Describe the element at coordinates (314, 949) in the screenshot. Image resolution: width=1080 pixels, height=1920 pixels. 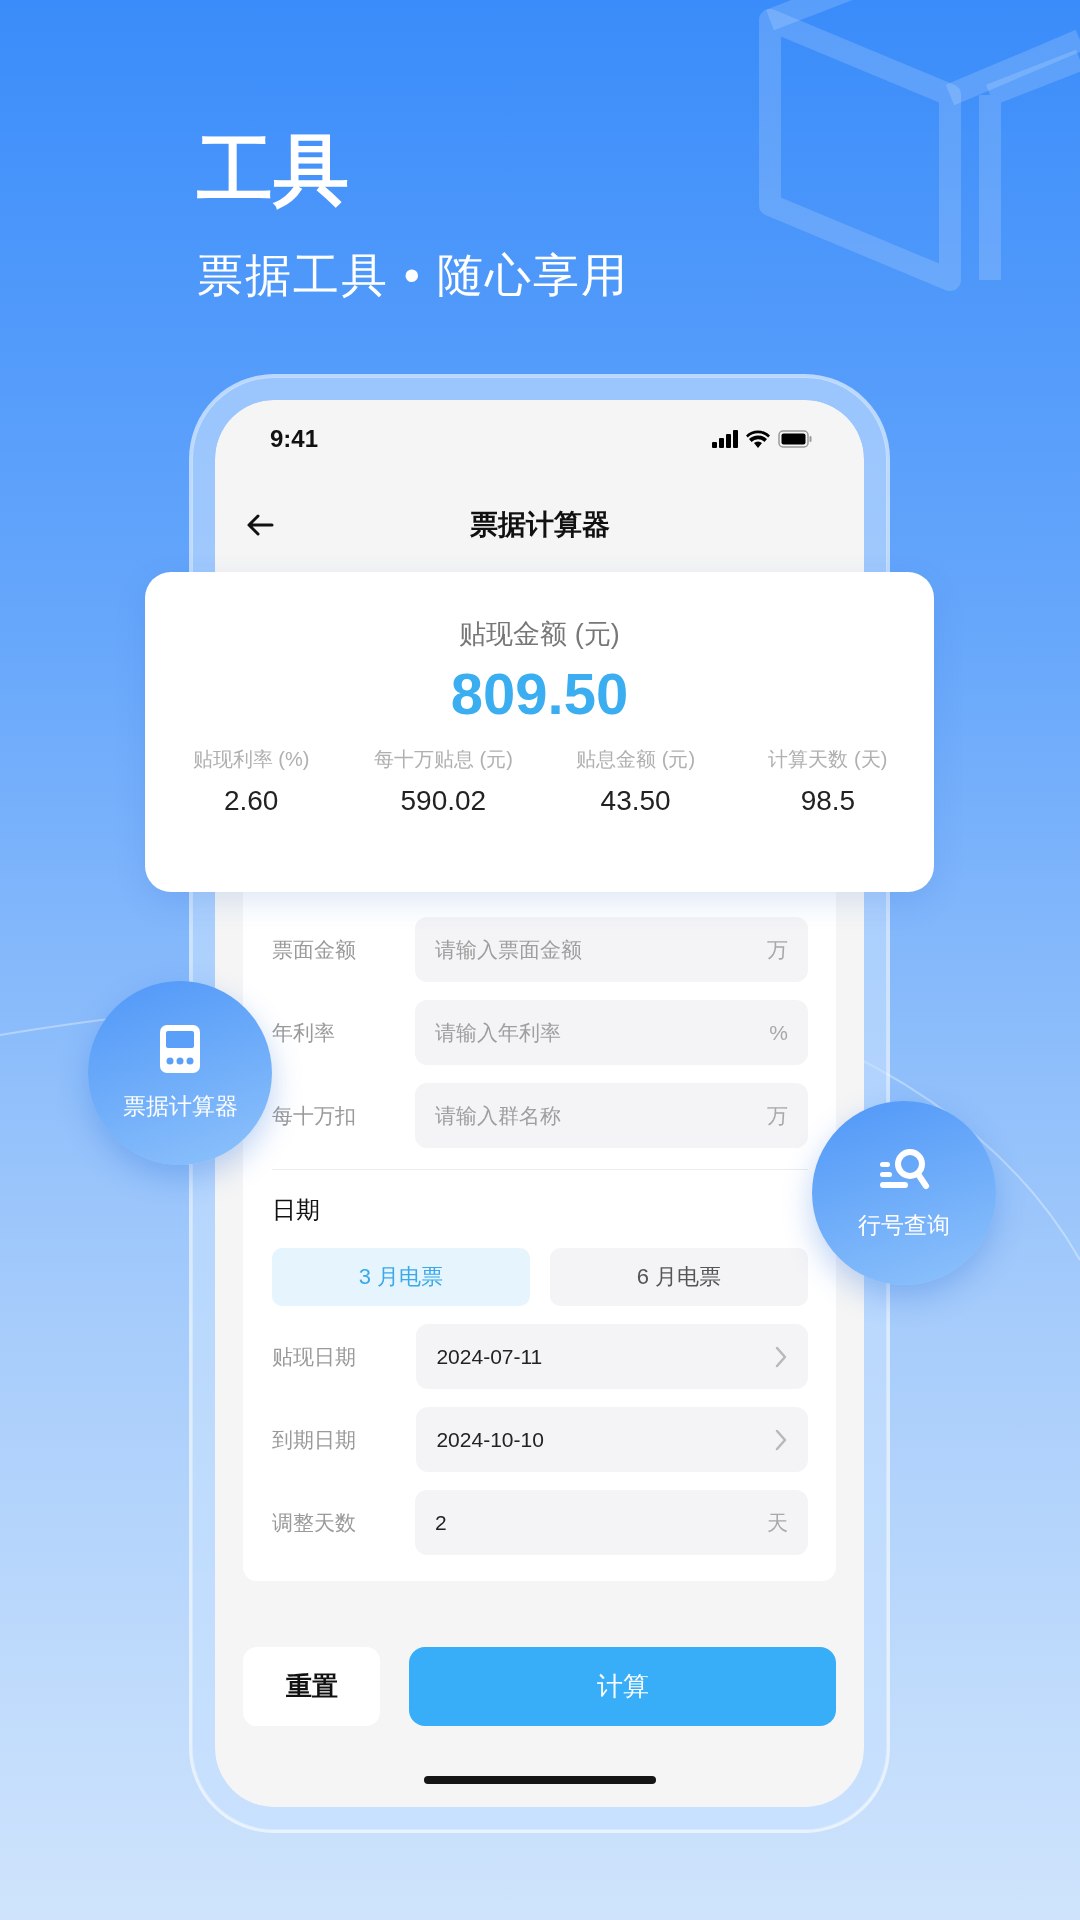
I see `field-label: 票面金额` at that location.